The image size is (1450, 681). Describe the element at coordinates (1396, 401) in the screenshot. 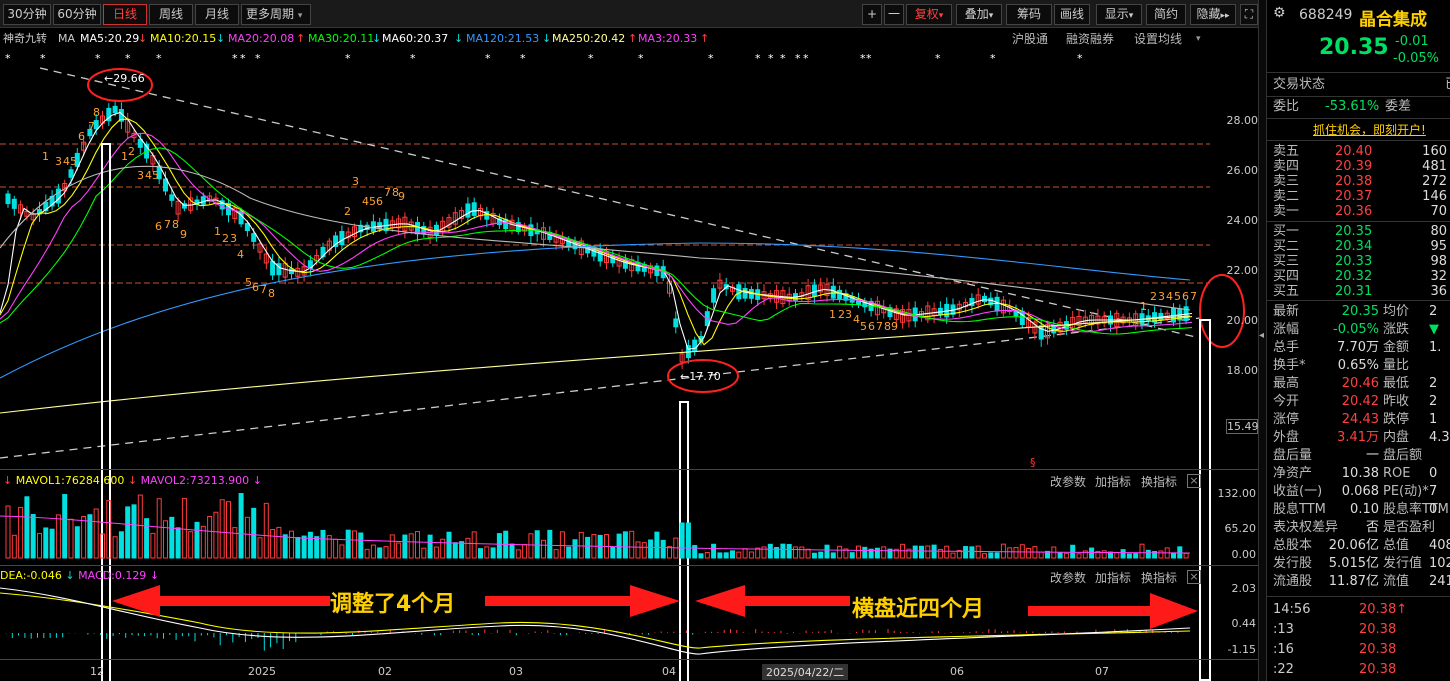

I see `stat-label: 昨收` at that location.